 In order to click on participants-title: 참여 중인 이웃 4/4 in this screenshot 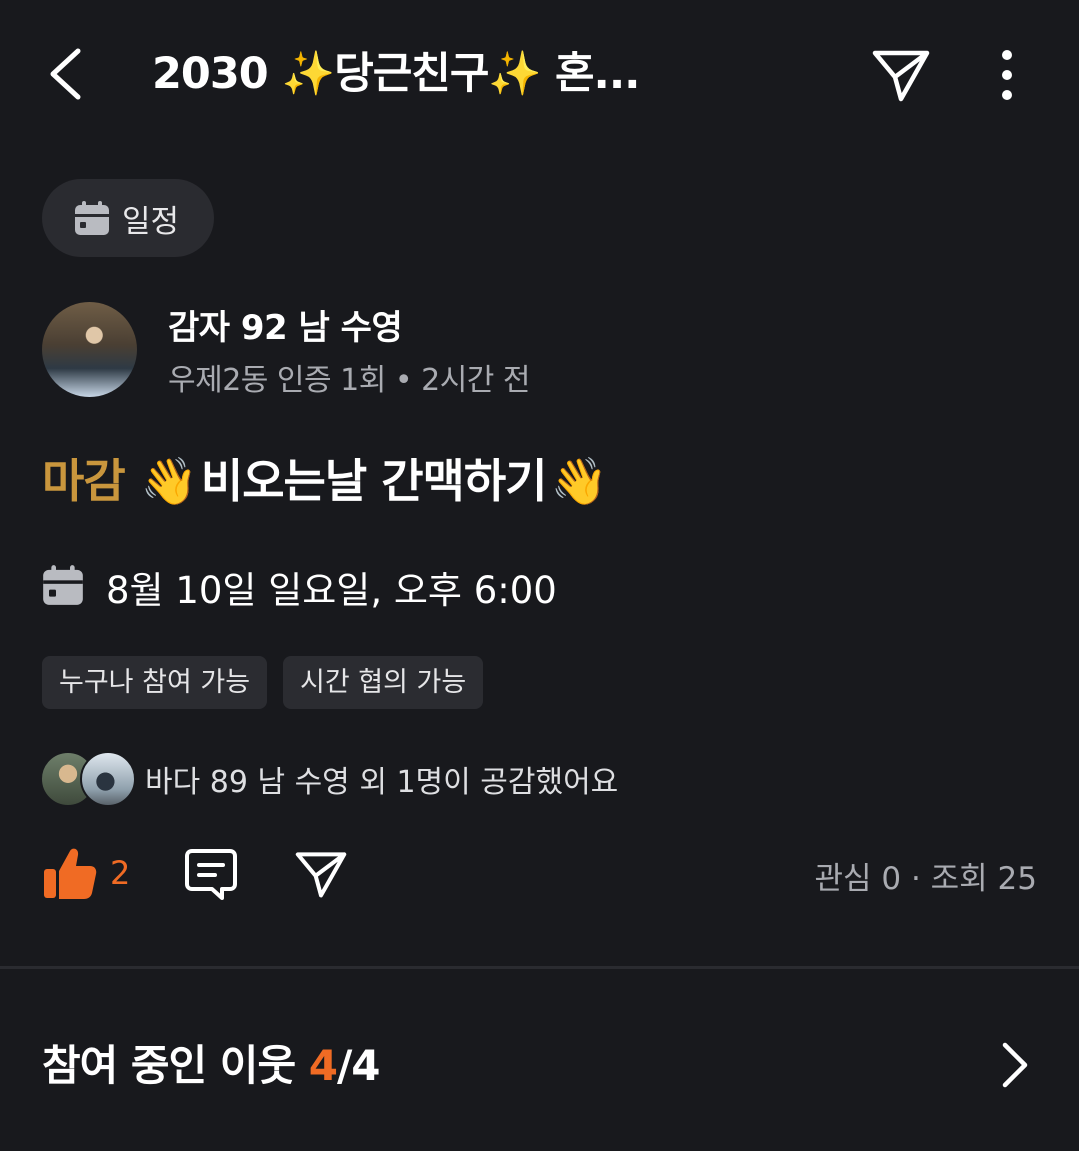, I will do `click(211, 1062)`.